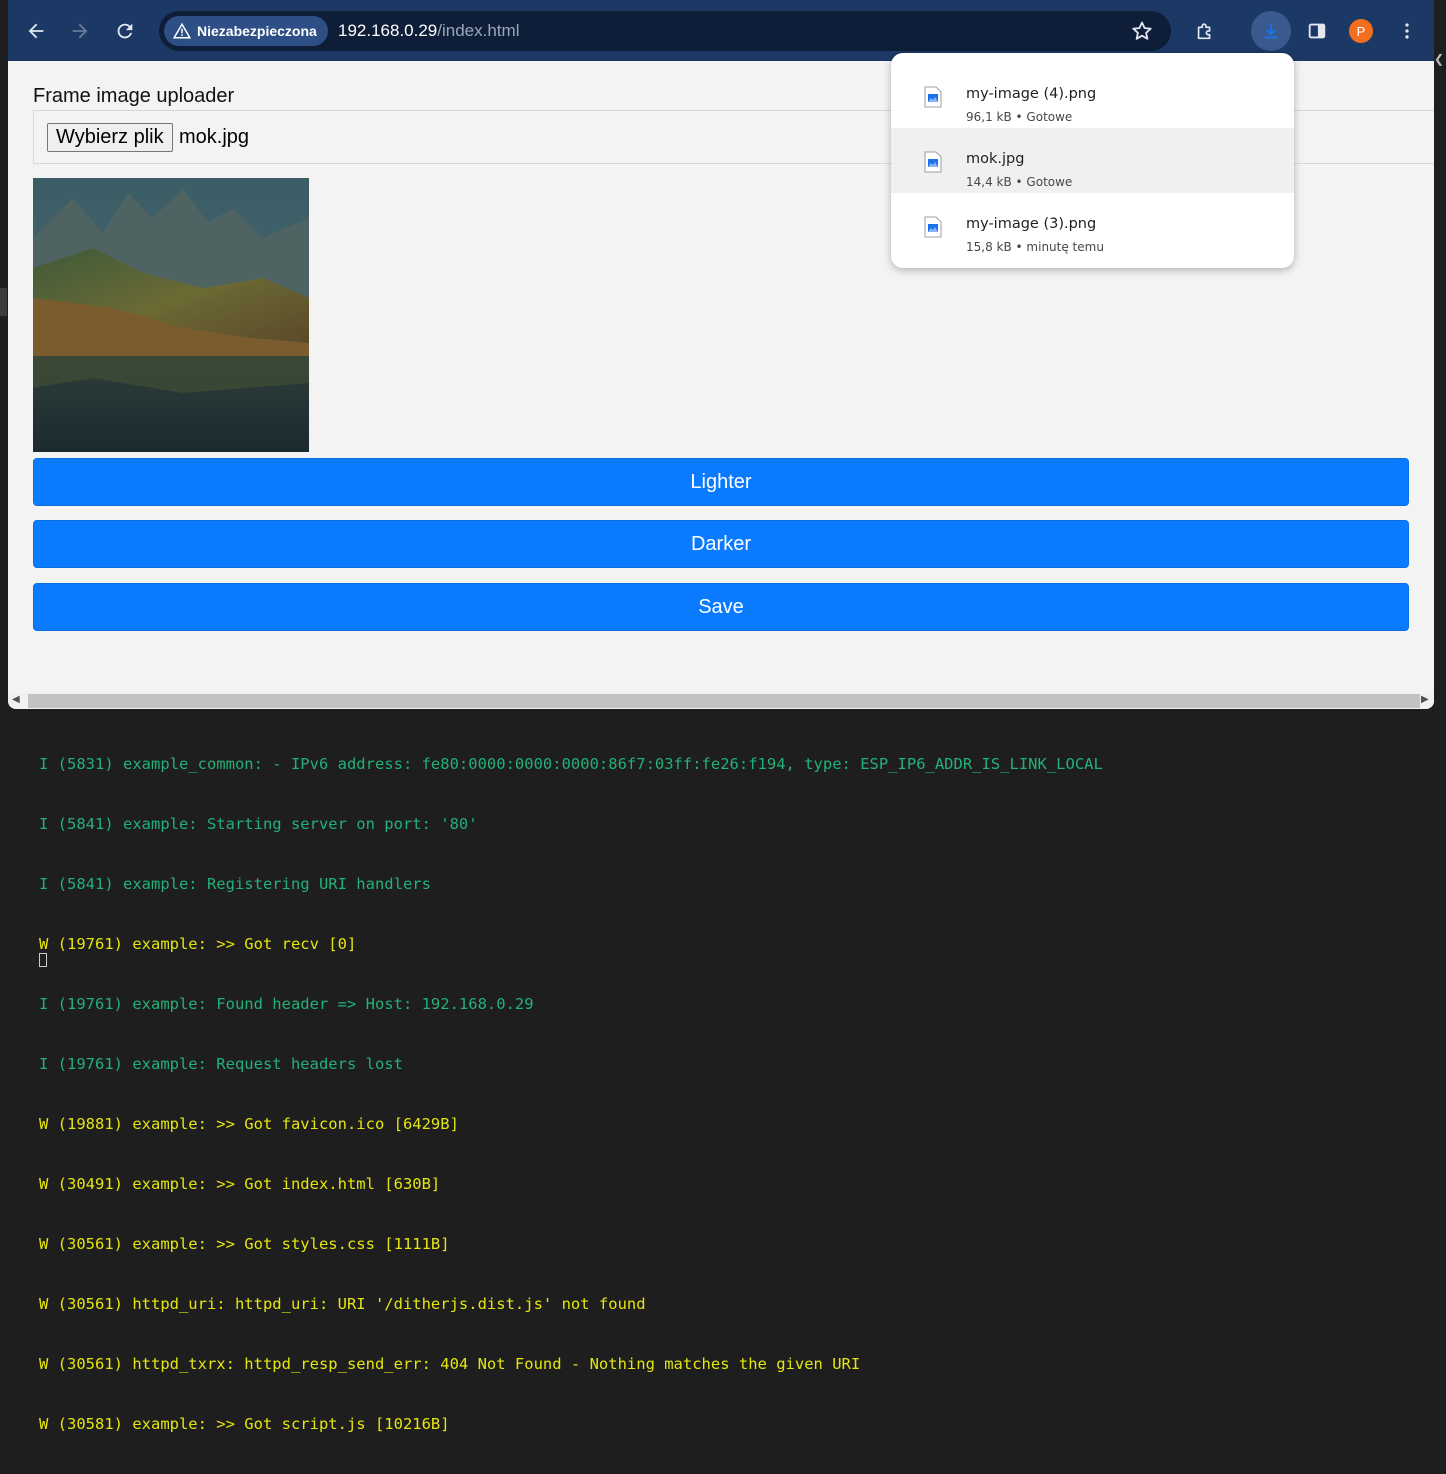 The width and height of the screenshot is (1446, 1474). What do you see at coordinates (1142, 31) in the screenshot?
I see `bookmark-star-icon` at bounding box center [1142, 31].